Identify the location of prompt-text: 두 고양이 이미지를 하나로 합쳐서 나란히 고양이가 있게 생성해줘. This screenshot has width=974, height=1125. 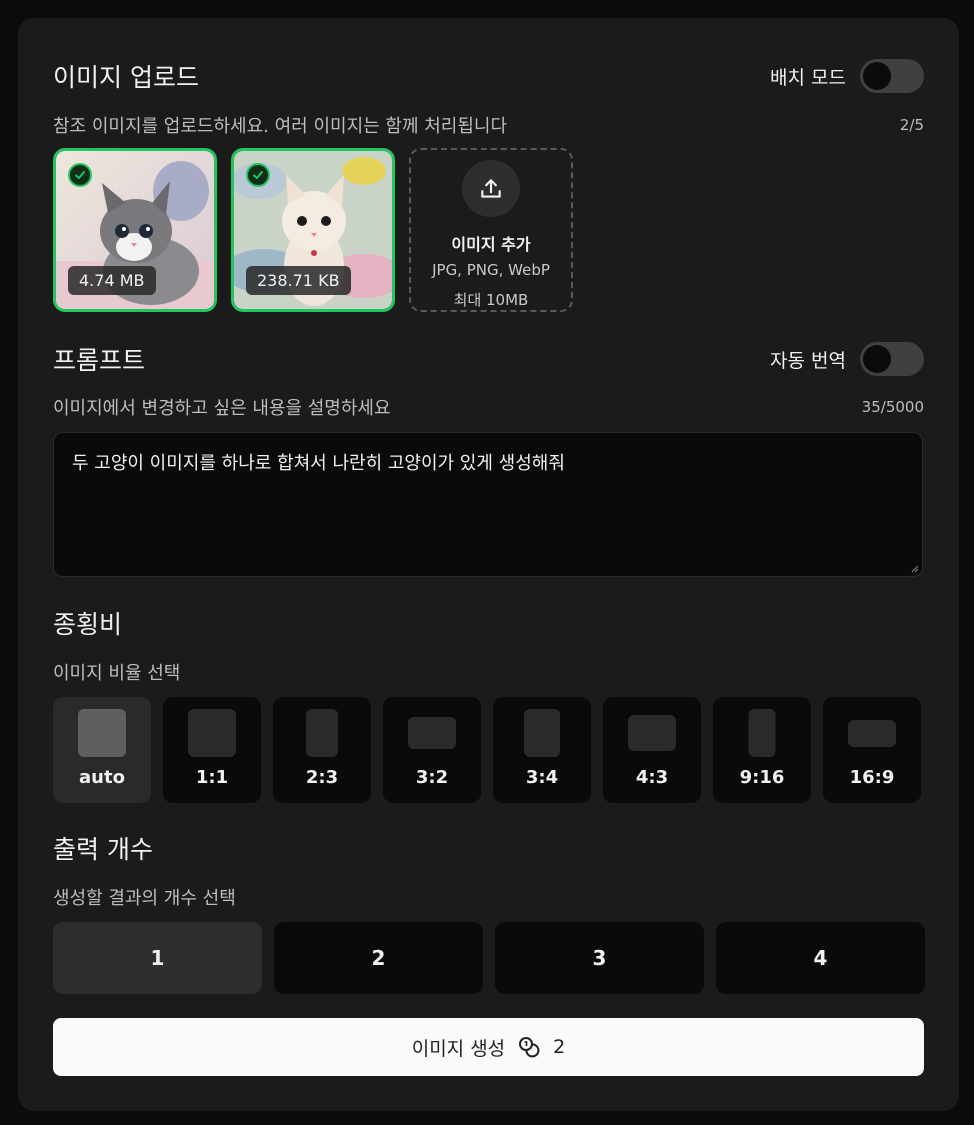
(318, 463).